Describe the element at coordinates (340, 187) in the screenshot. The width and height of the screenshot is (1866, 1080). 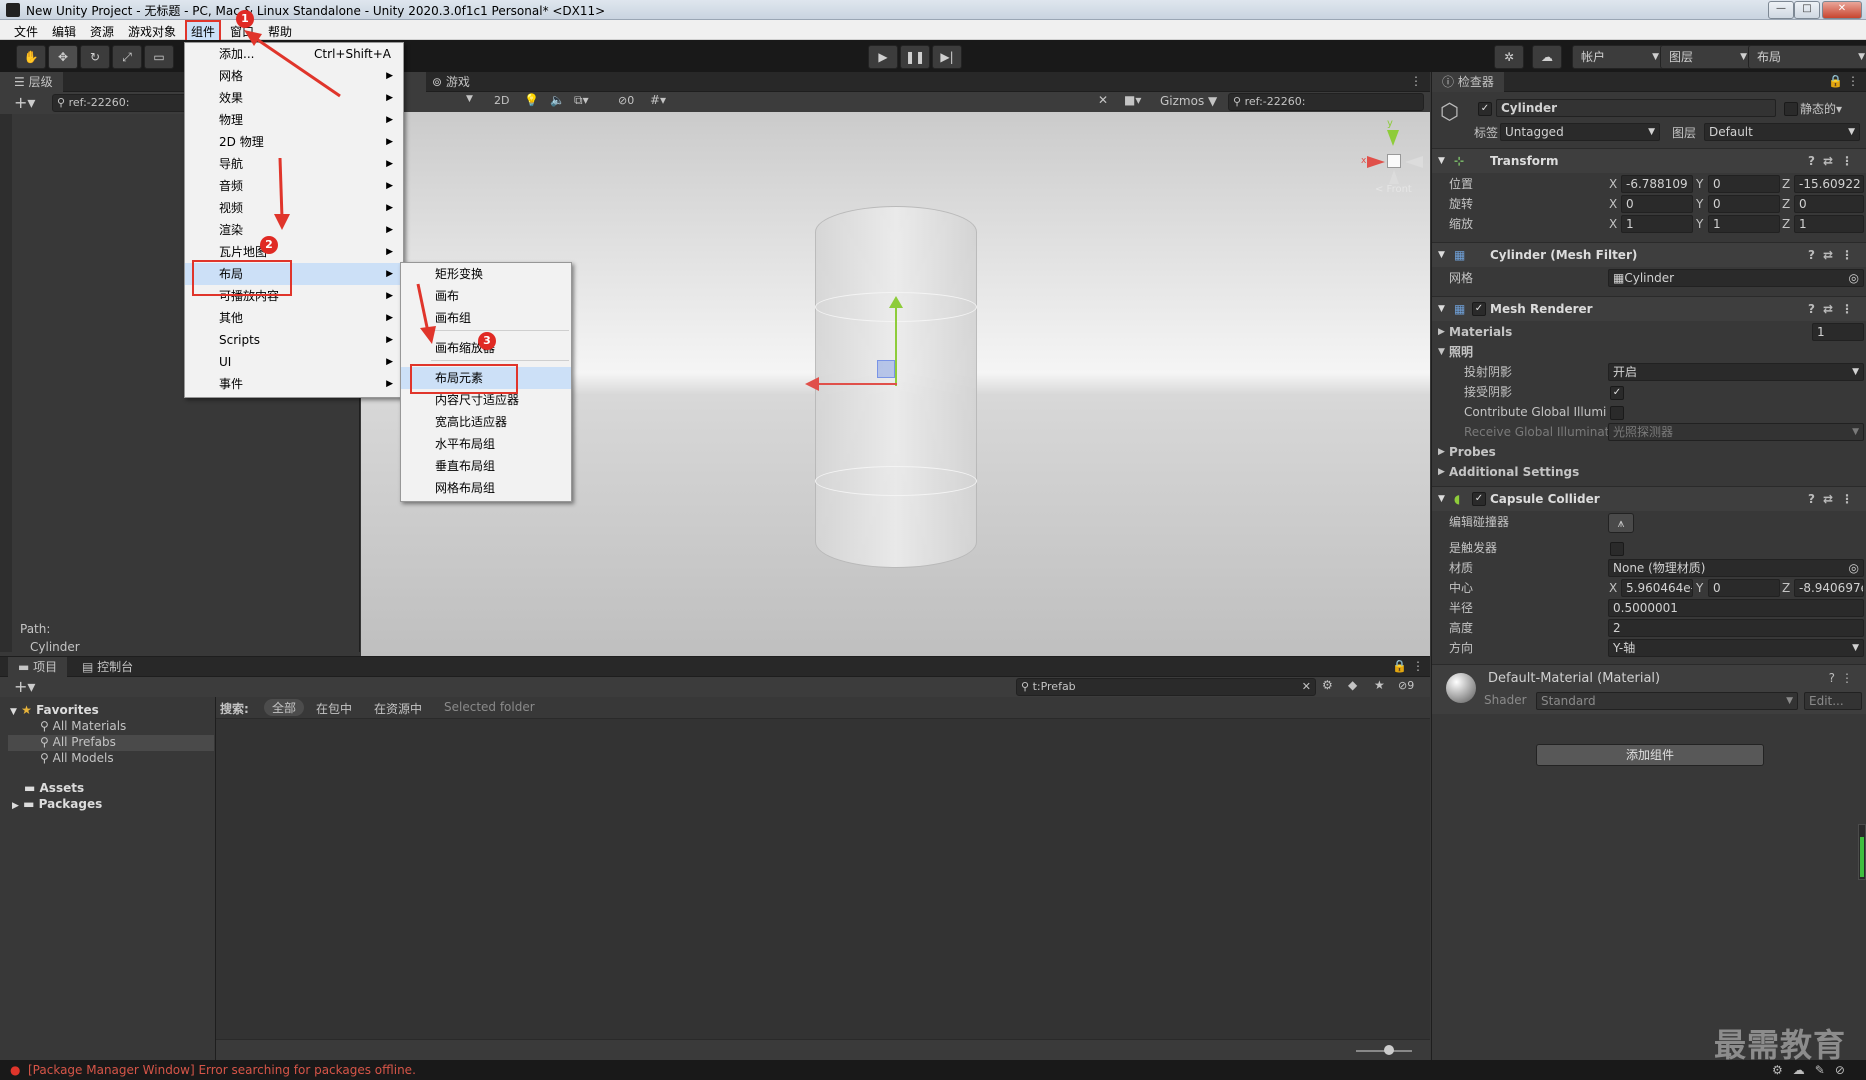
I see `annotation-arrows` at that location.